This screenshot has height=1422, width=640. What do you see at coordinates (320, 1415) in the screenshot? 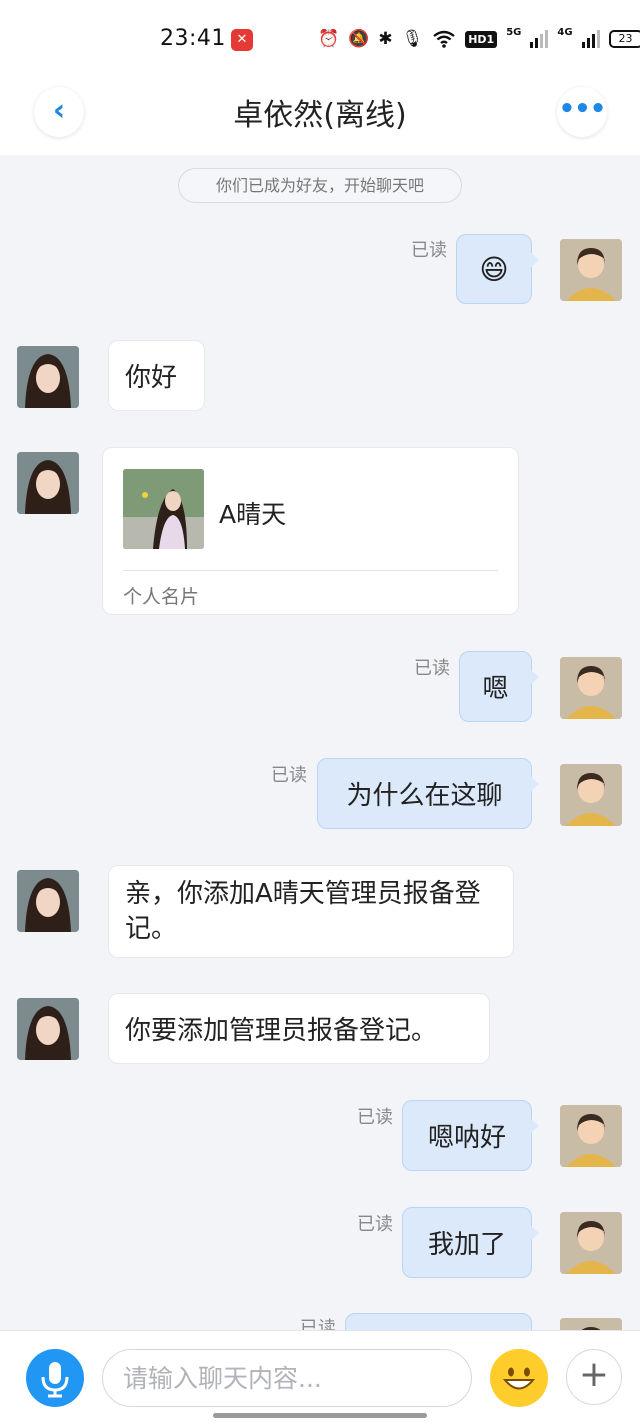
I see `home-indicator` at bounding box center [320, 1415].